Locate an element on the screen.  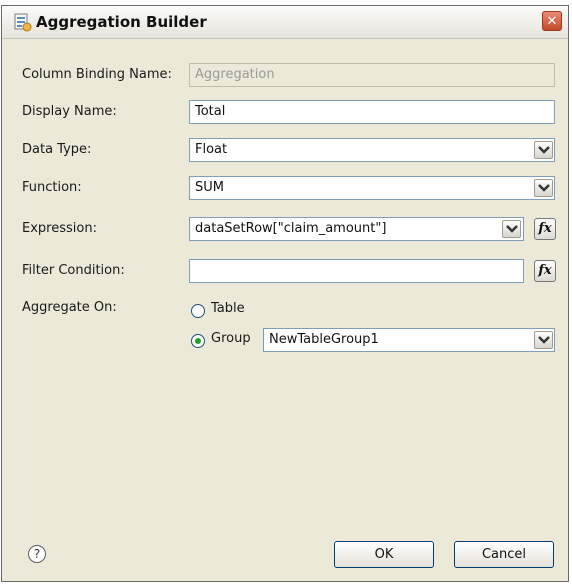
aggregate-on-label: Aggregate On: is located at coordinates (69, 307).